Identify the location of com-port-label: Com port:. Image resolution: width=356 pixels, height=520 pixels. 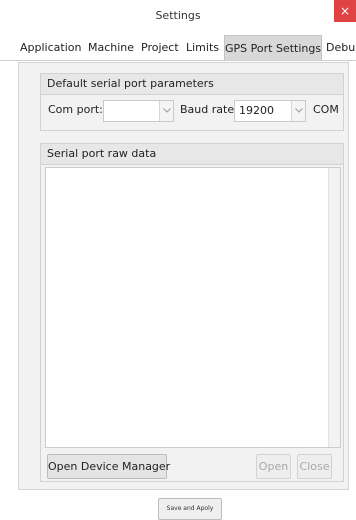
(75, 109).